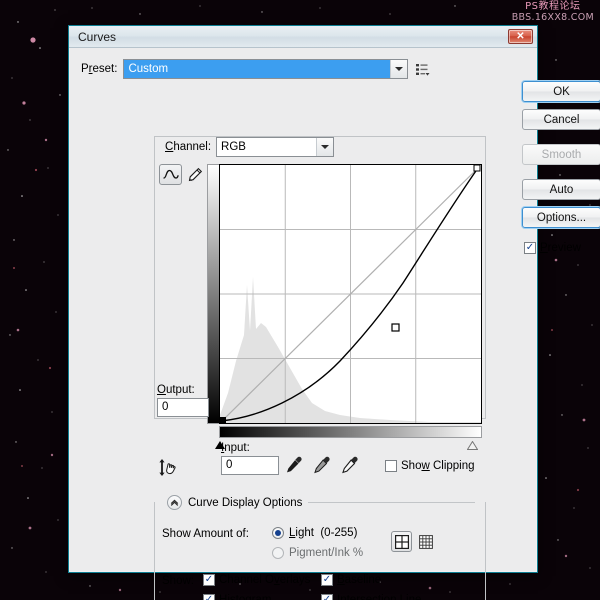 This screenshot has width=600, height=600. I want to click on smooth-button-label: Smooth, so click(561, 154).